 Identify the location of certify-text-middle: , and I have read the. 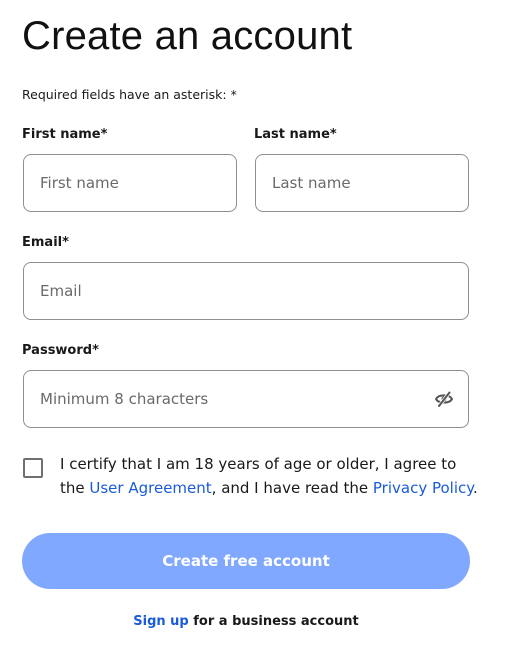
(292, 488).